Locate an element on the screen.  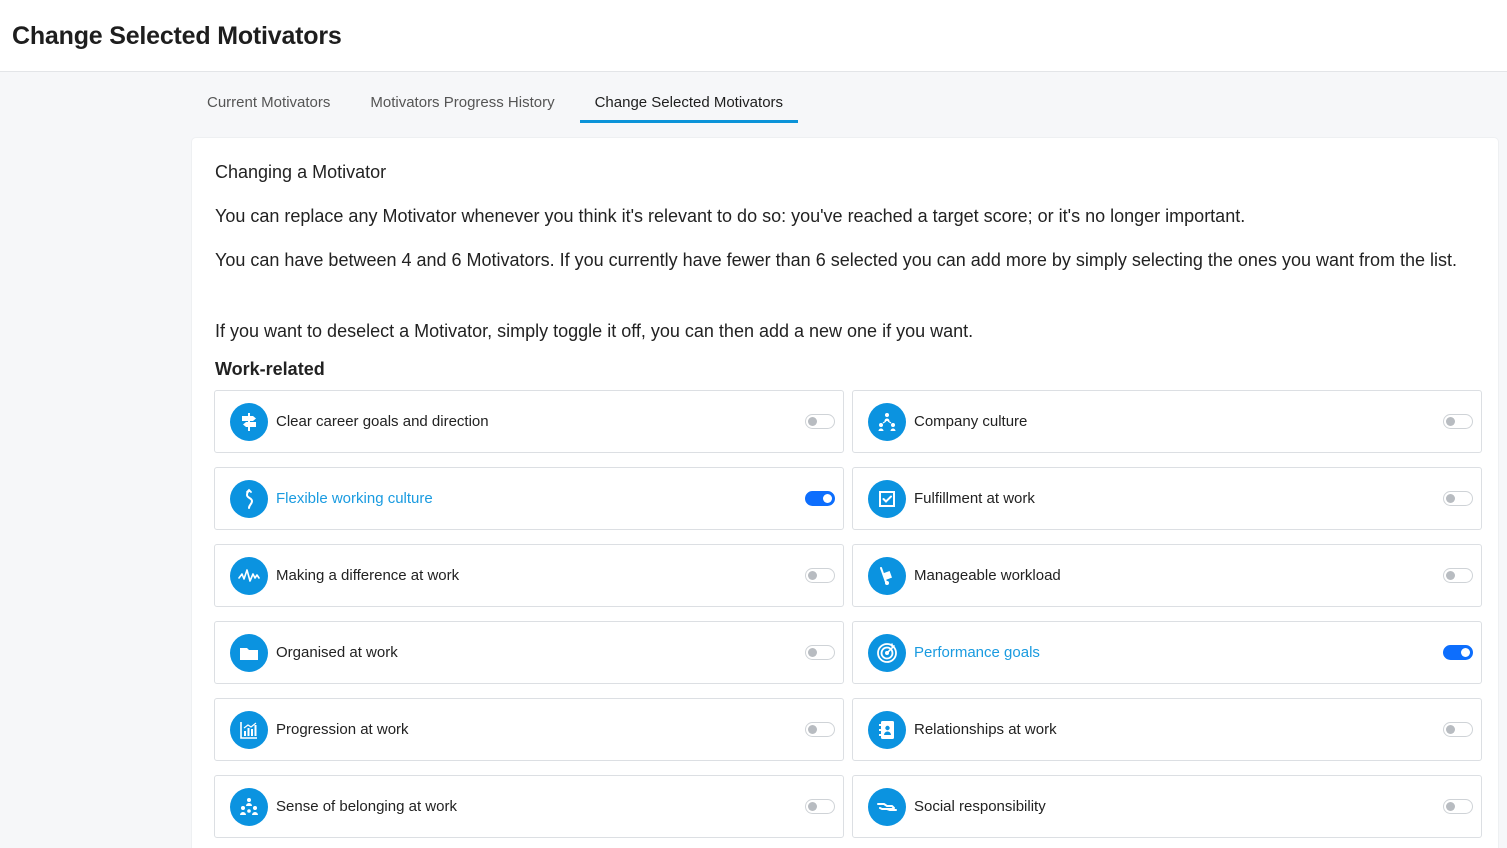
people-network-icon is located at coordinates (887, 421).